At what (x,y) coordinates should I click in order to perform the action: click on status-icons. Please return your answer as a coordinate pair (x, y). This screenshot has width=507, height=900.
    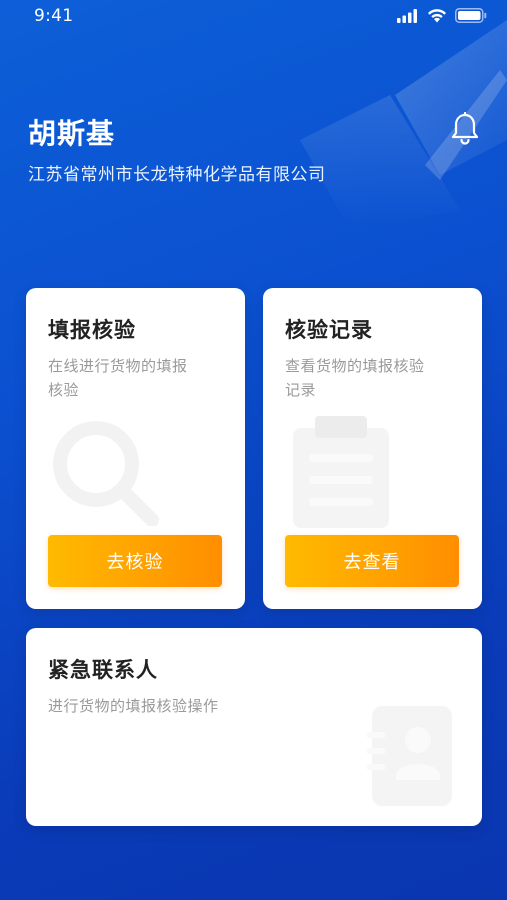
    Looking at the image, I should click on (442, 15).